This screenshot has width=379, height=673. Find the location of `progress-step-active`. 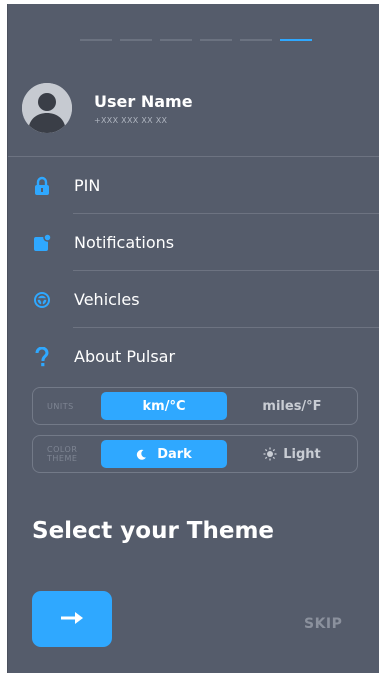

progress-step-active is located at coordinates (296, 40).